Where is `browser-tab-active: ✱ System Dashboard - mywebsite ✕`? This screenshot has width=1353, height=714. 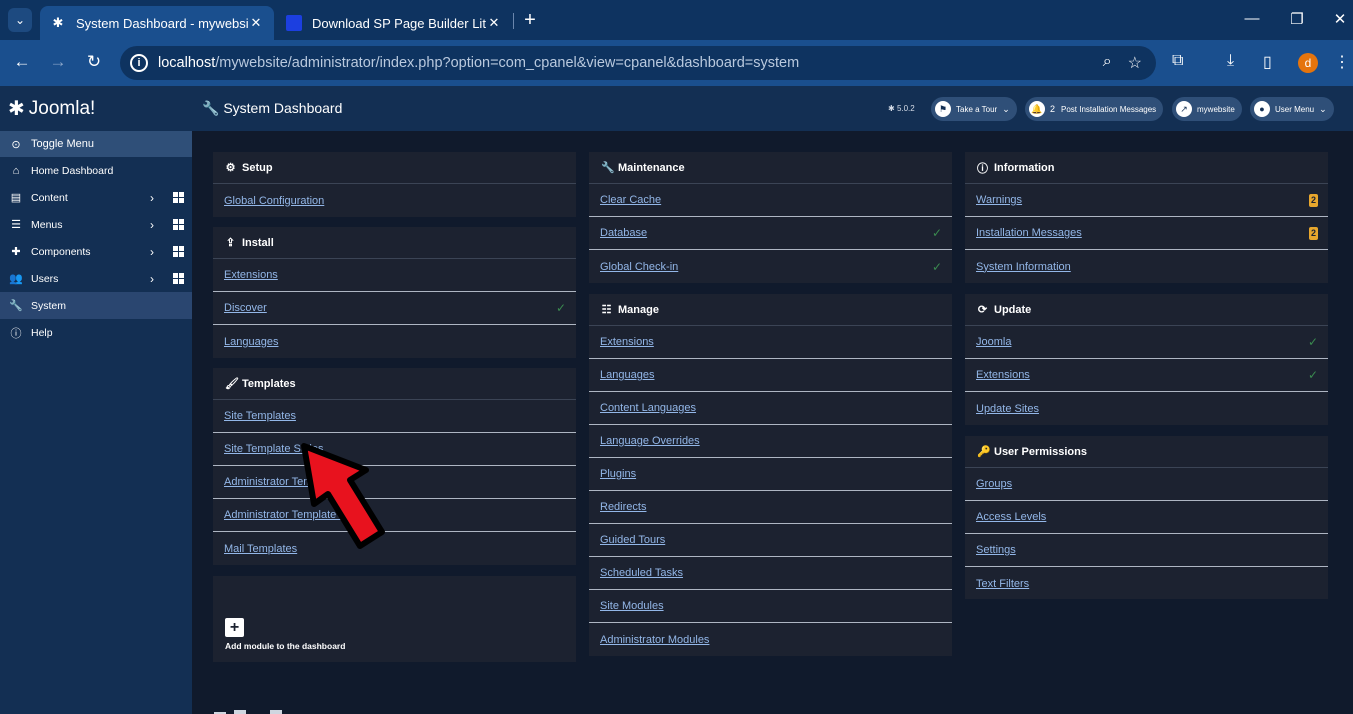 browser-tab-active: ✱ System Dashboard - mywebsite ✕ is located at coordinates (157, 23).